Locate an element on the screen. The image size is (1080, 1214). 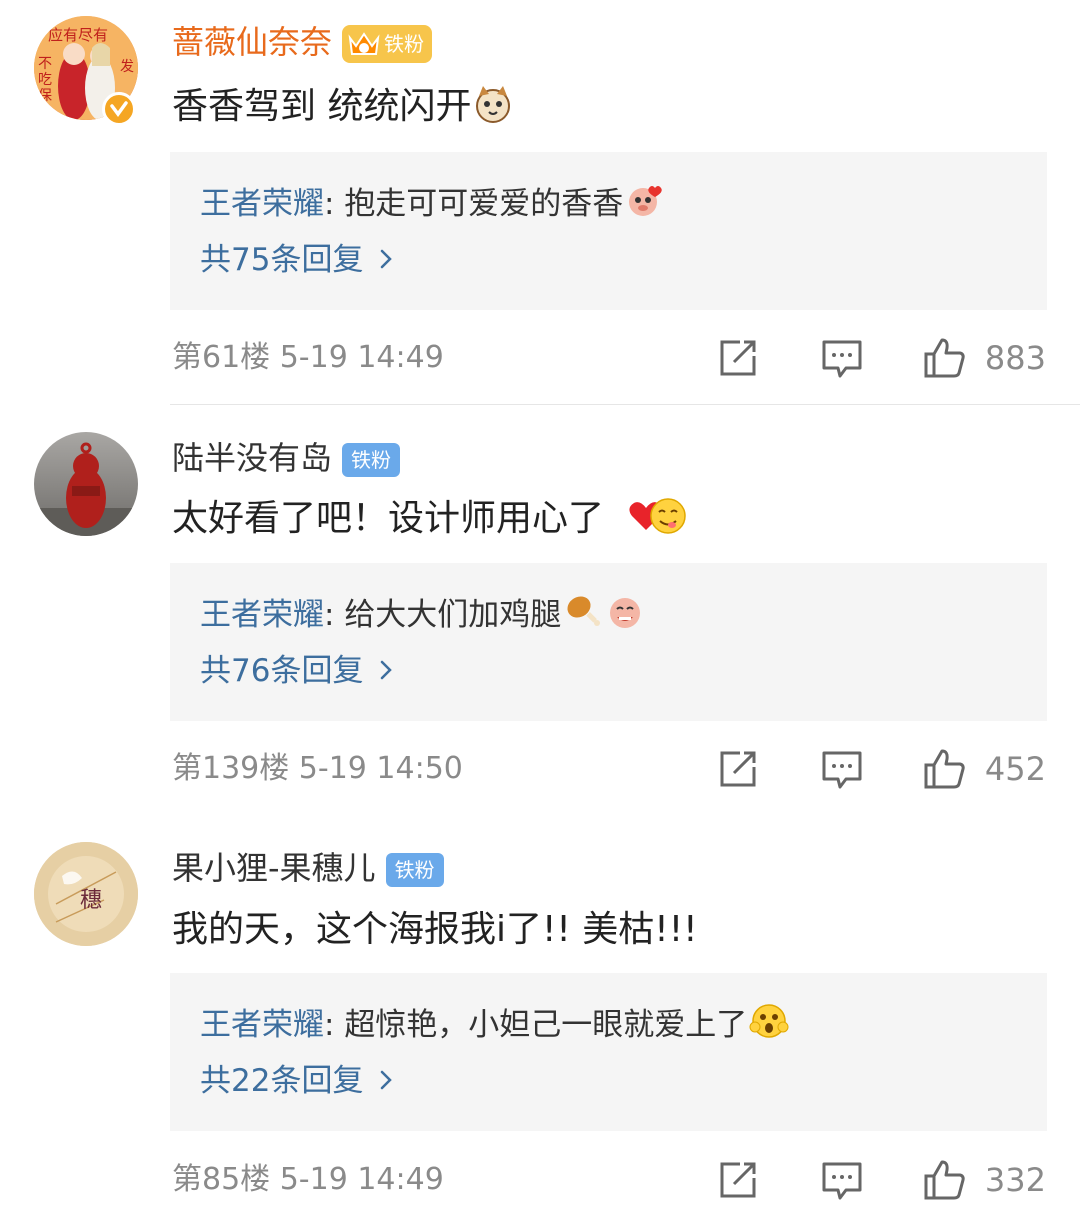
avatar-caption: 发 is located at coordinates (127, 67).